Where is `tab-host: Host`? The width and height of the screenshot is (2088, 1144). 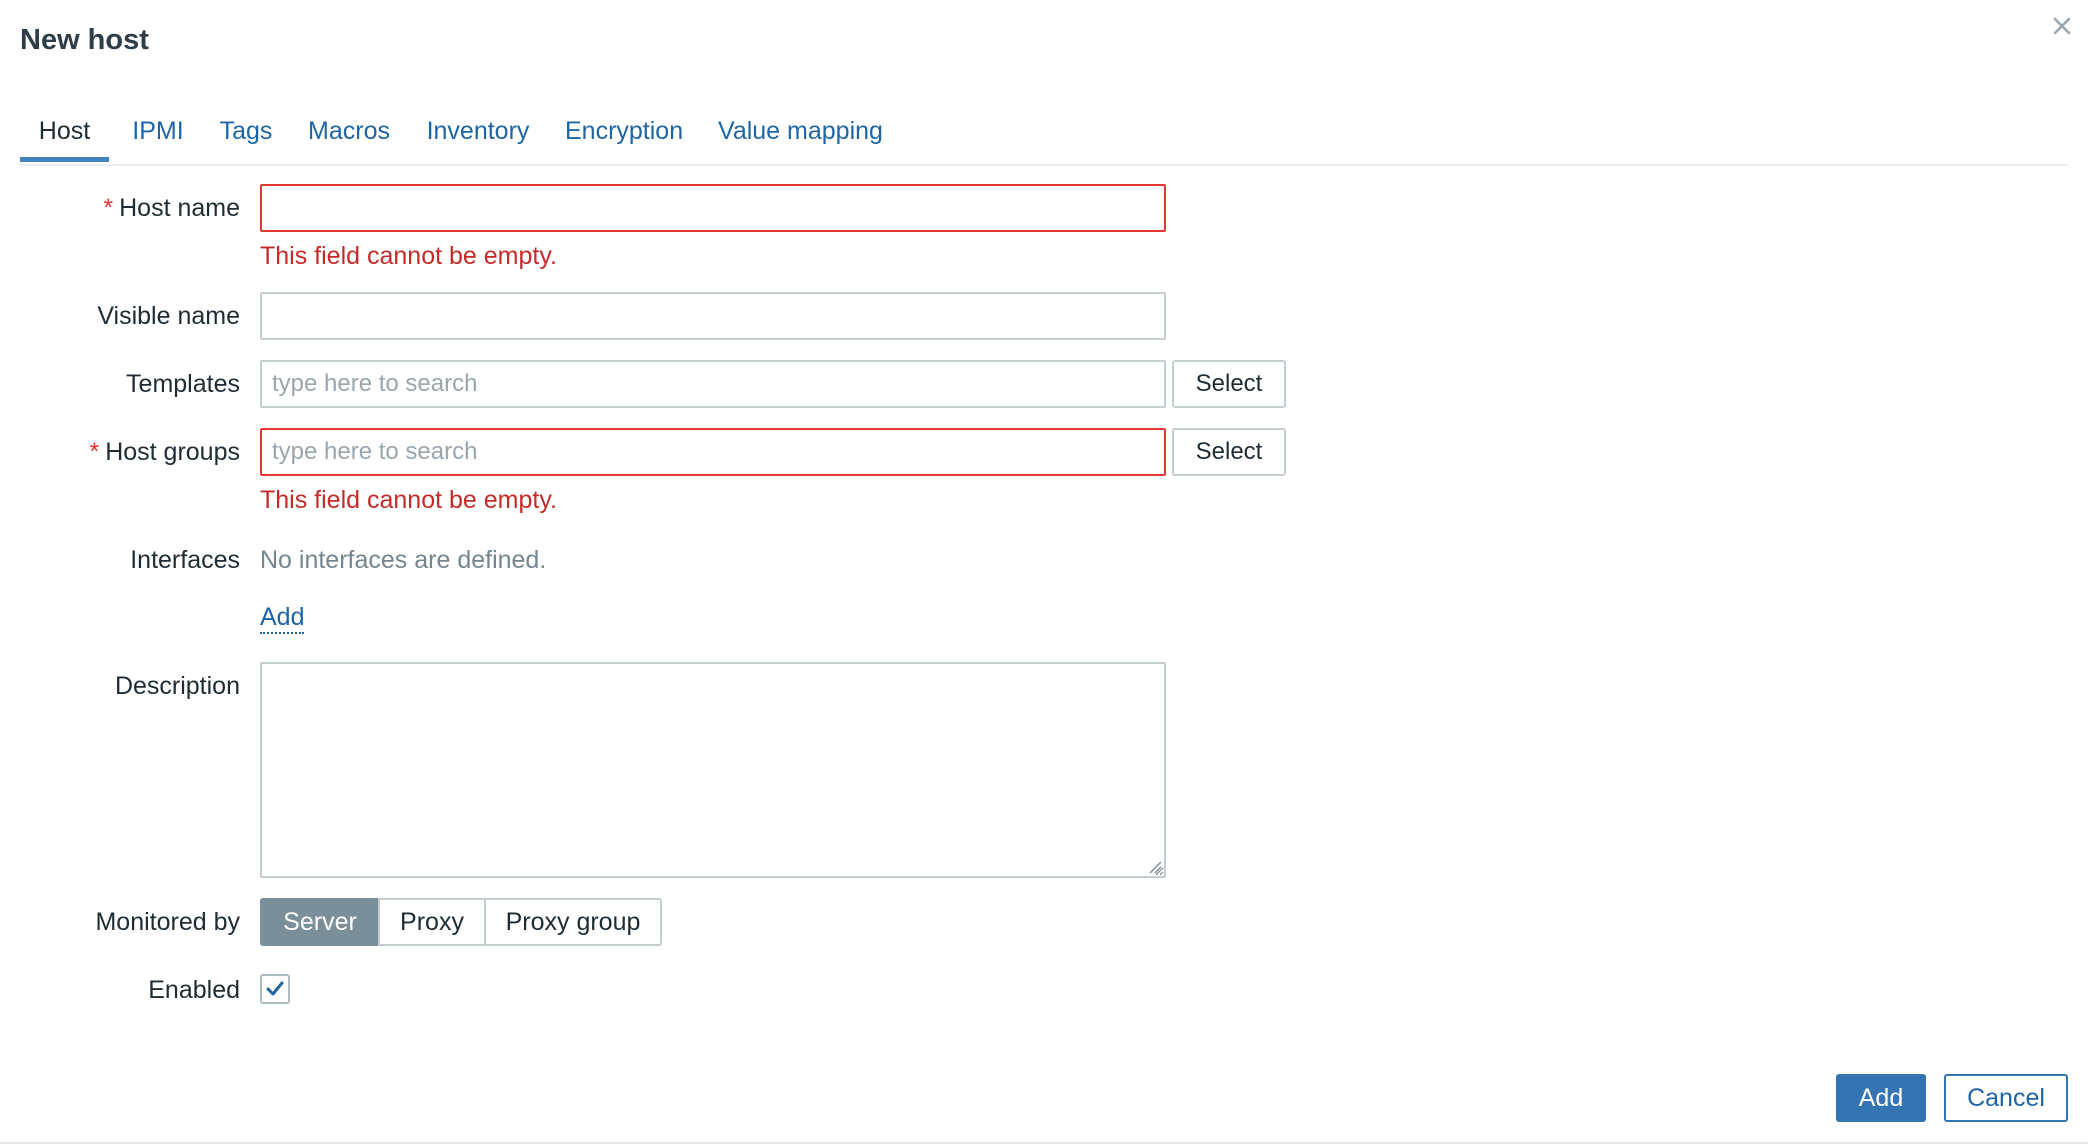
tab-host: Host is located at coordinates (64, 137).